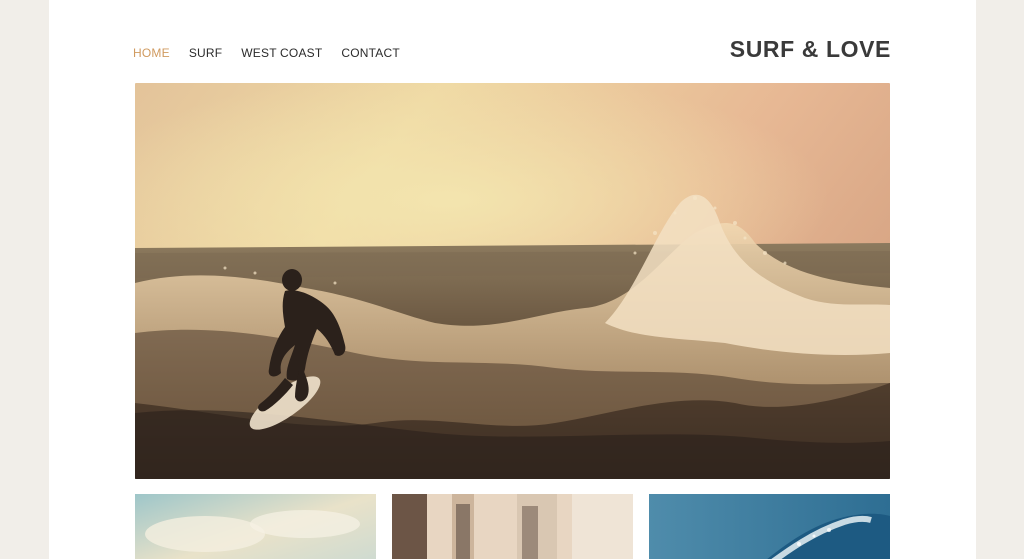 This screenshot has width=1024, height=559. I want to click on thumbnail-blue-wave, so click(769, 526).